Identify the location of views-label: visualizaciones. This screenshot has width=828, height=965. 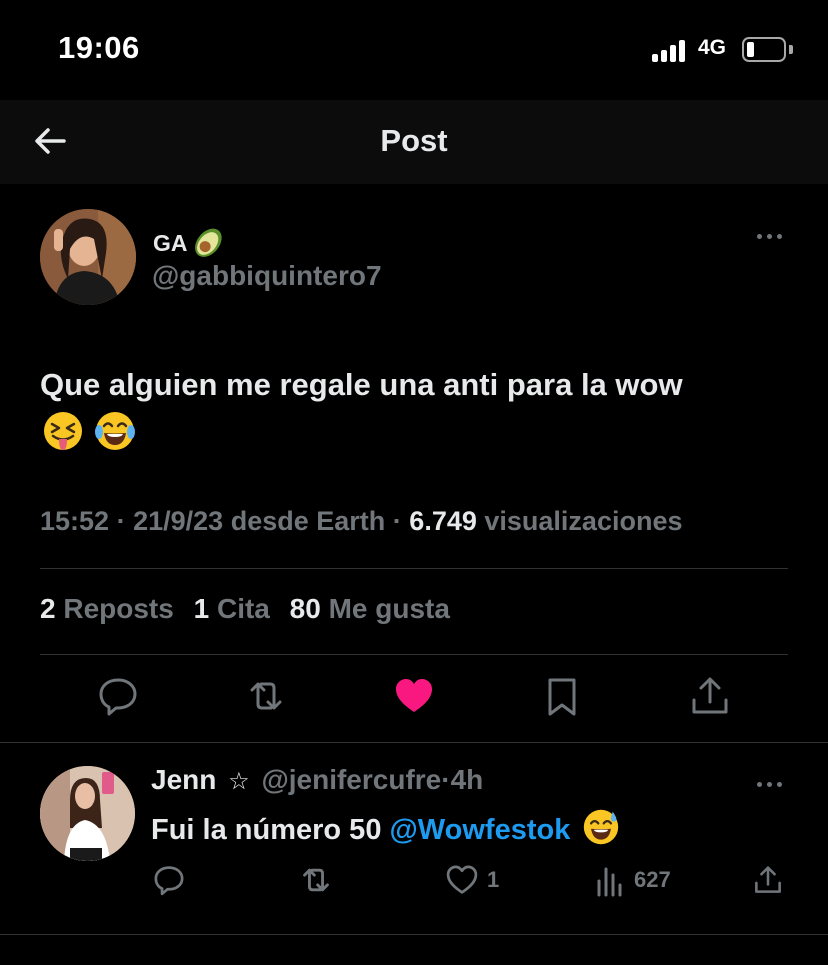
(583, 521).